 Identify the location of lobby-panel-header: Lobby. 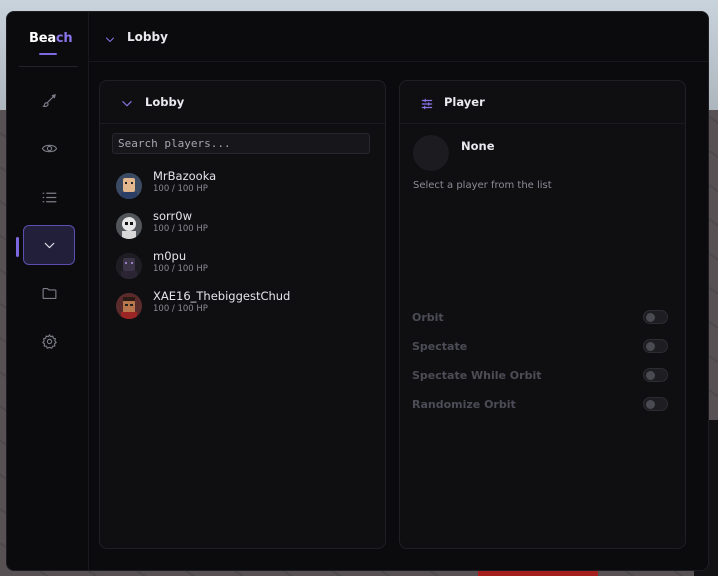
(242, 102).